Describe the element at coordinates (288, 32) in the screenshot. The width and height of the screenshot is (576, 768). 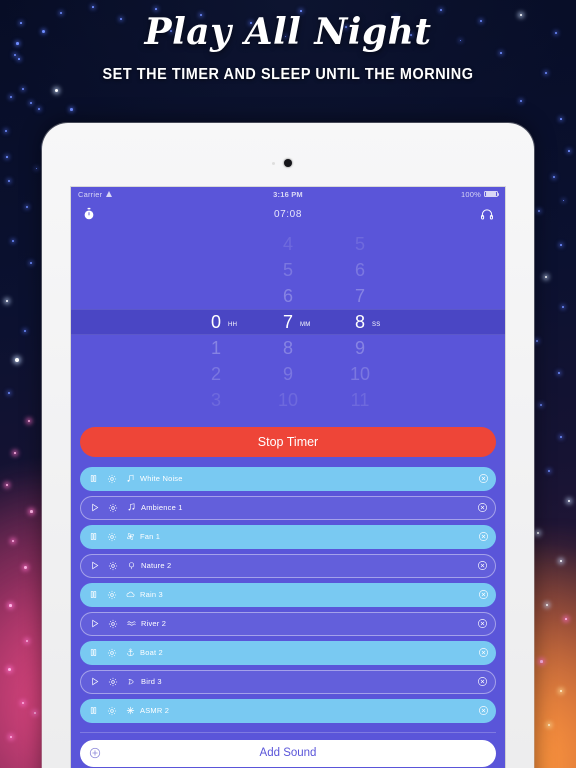
I see `promo-title: Play All Night` at that location.